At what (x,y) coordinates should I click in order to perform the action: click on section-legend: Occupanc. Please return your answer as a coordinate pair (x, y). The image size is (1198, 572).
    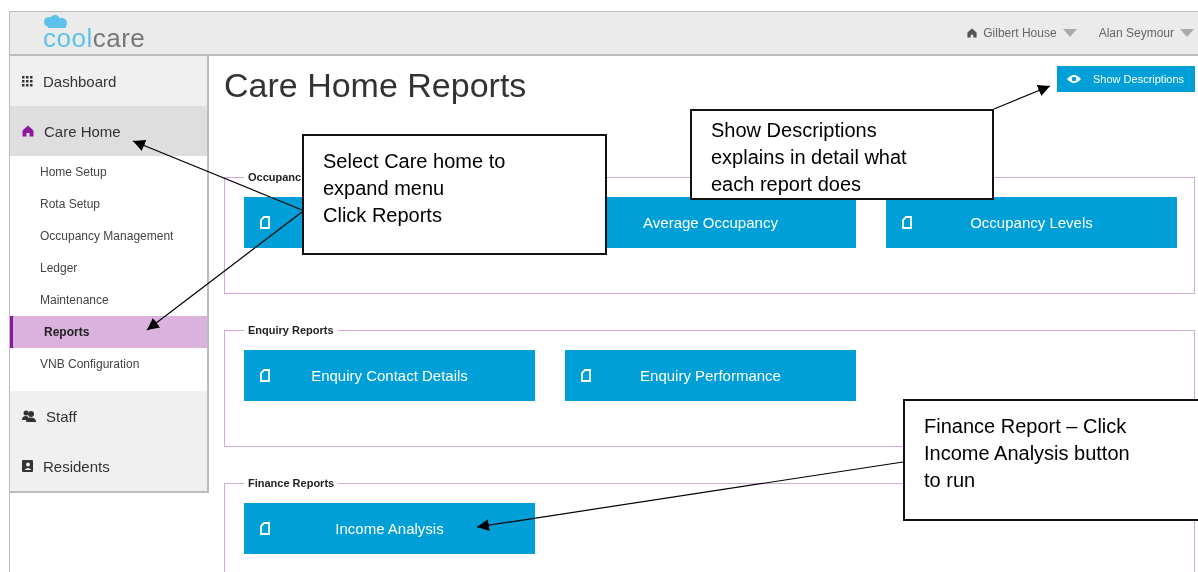
    Looking at the image, I should click on (275, 177).